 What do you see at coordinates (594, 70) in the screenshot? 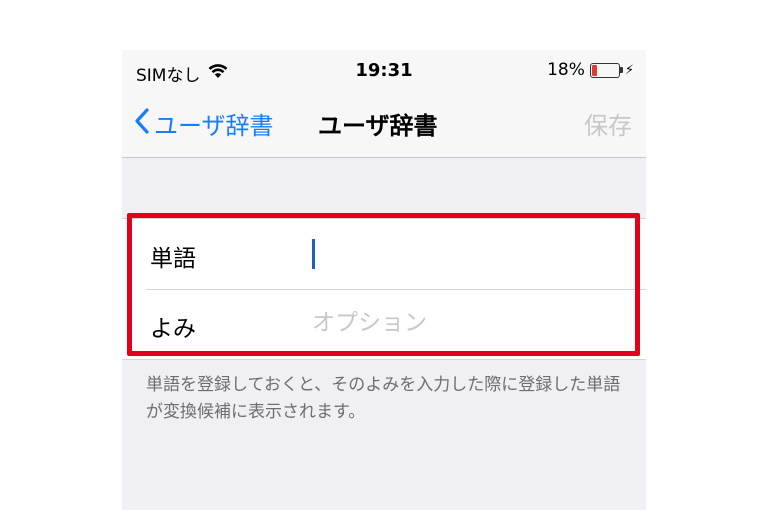
I see `battery-fill` at bounding box center [594, 70].